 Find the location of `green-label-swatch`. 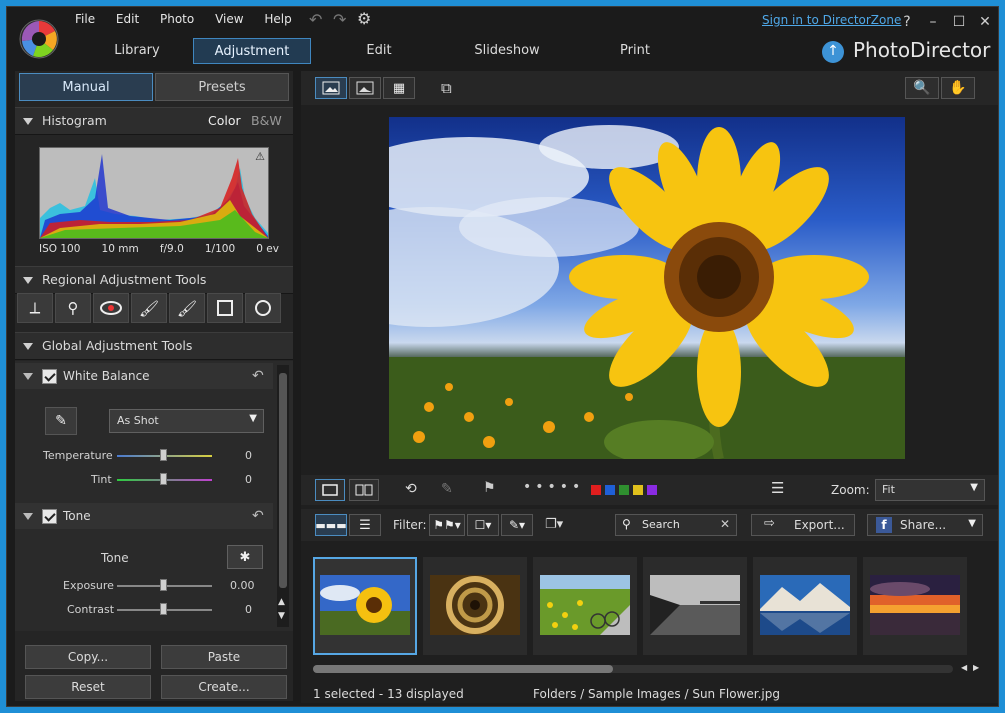

green-label-swatch is located at coordinates (624, 490).